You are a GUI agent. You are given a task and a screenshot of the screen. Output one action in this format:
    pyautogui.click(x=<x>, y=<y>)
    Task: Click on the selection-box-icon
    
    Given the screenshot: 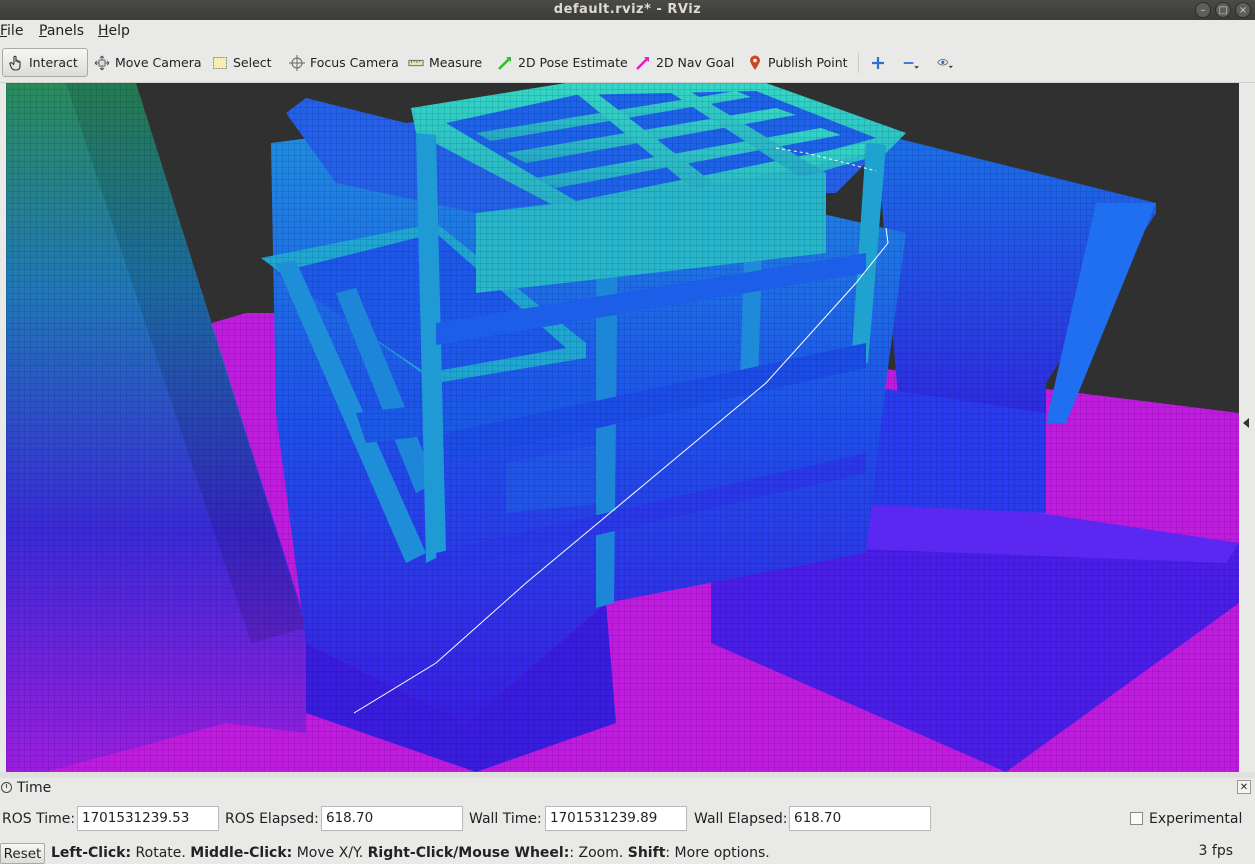 What is the action you would take?
    pyautogui.click(x=220, y=63)
    